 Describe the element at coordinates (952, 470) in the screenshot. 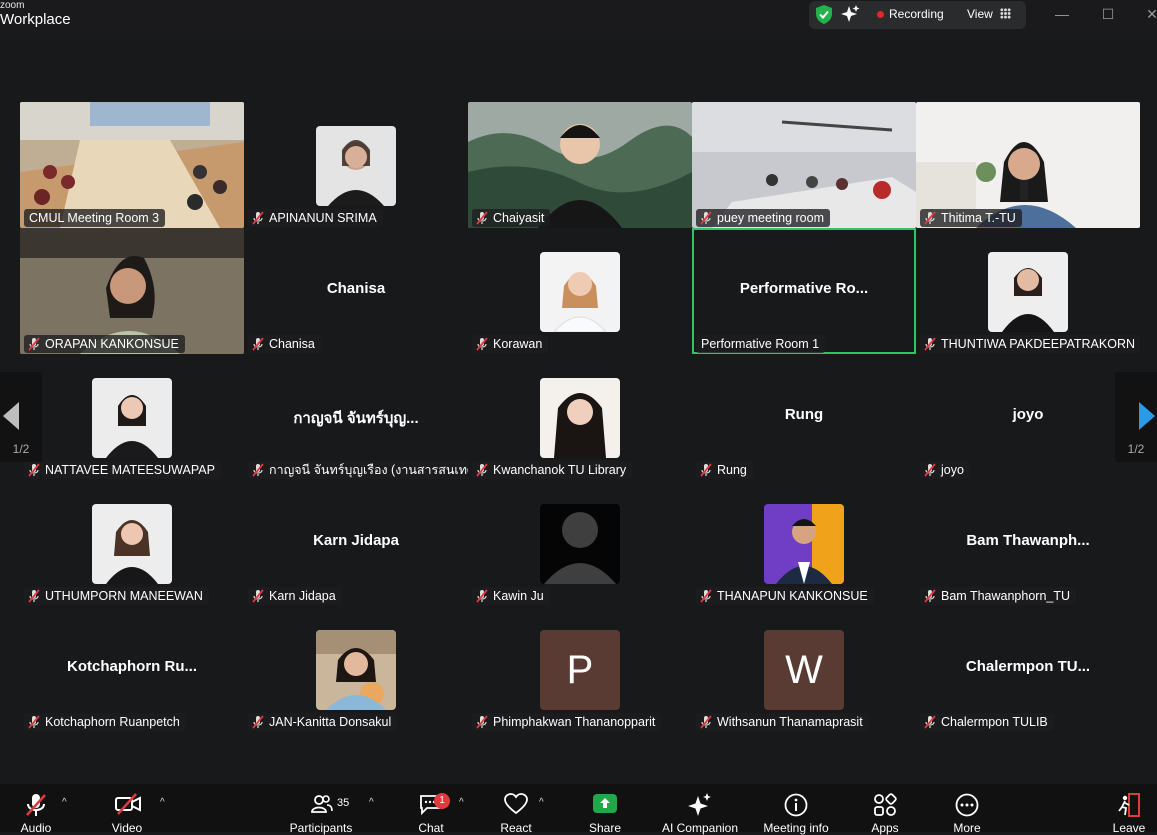

I see `participant-name: joyo` at that location.